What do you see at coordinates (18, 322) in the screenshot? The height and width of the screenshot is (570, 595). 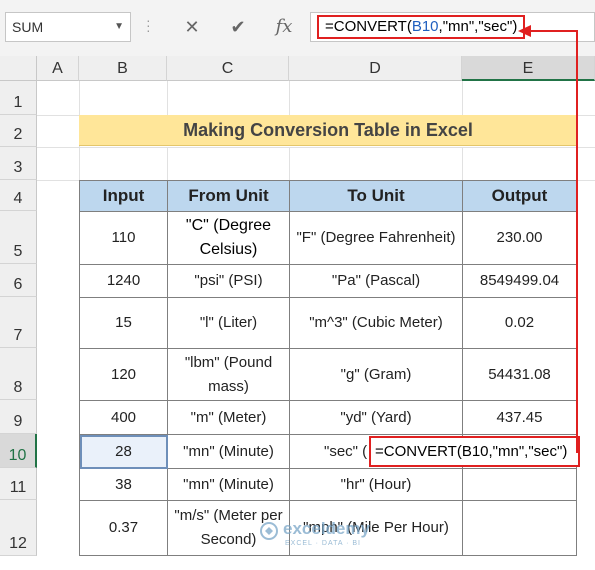 I see `row-header-7: 7` at bounding box center [18, 322].